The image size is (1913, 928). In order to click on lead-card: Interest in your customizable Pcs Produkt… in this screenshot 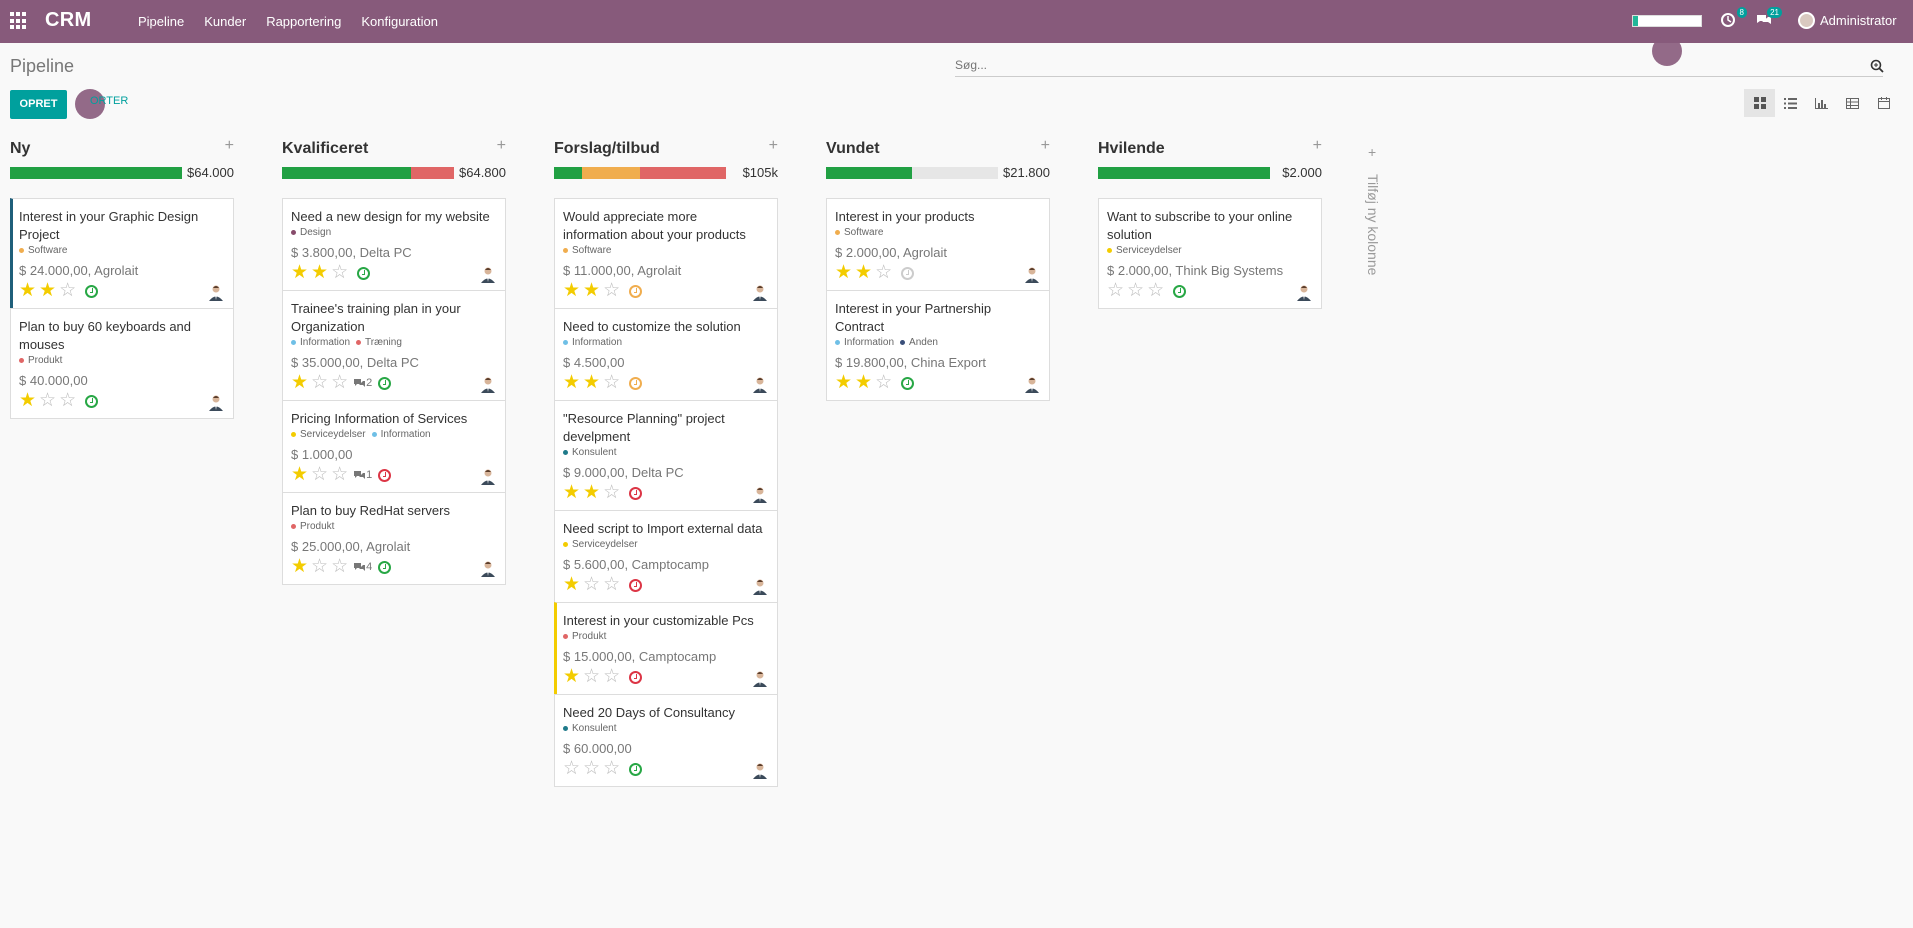, I will do `click(666, 648)`.